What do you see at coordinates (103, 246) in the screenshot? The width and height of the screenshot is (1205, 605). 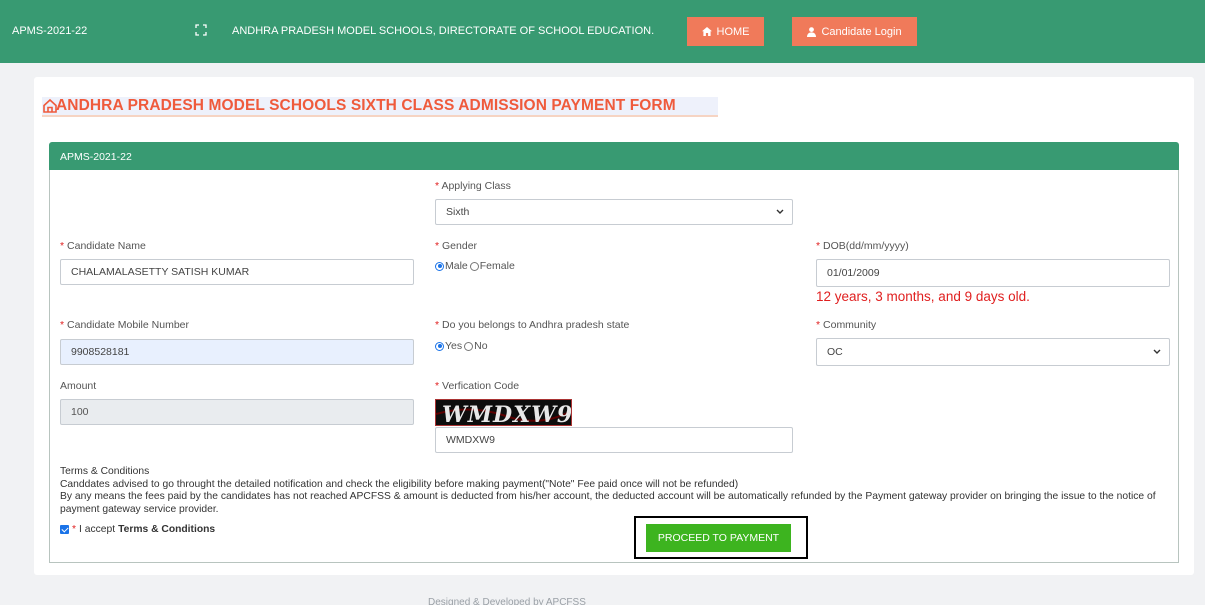 I see `candidate-name-label: * Candidate Name` at bounding box center [103, 246].